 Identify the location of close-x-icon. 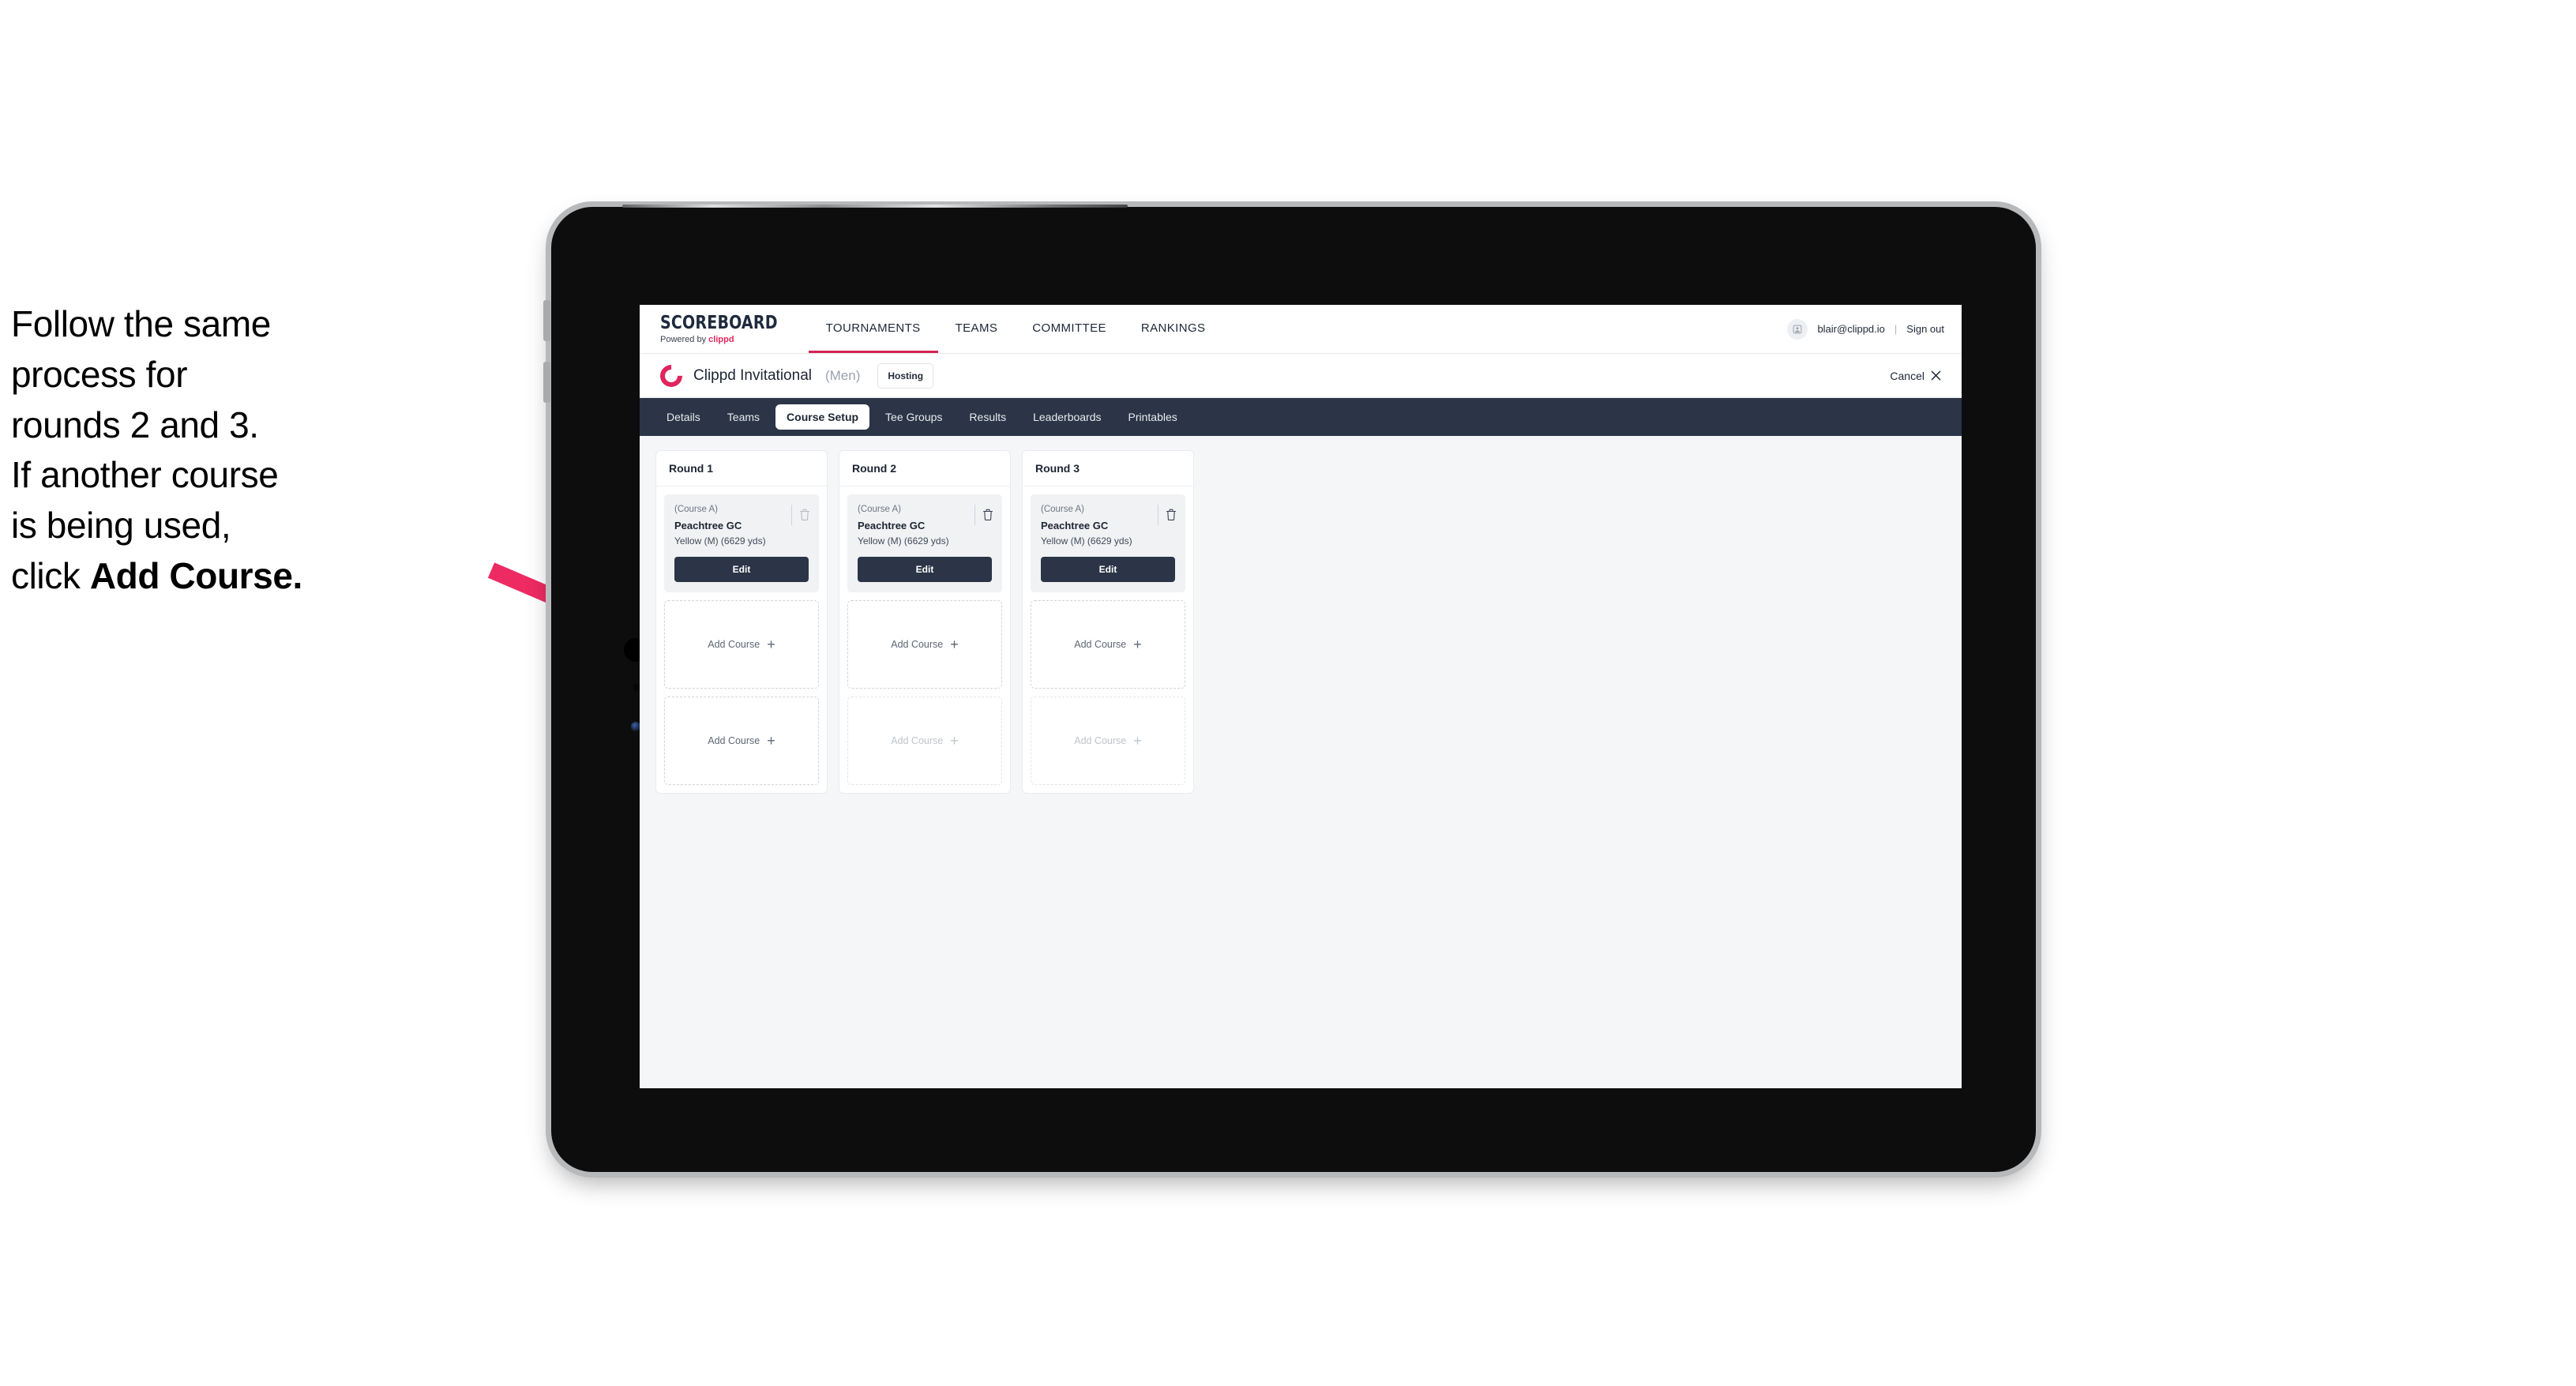
(1936, 375).